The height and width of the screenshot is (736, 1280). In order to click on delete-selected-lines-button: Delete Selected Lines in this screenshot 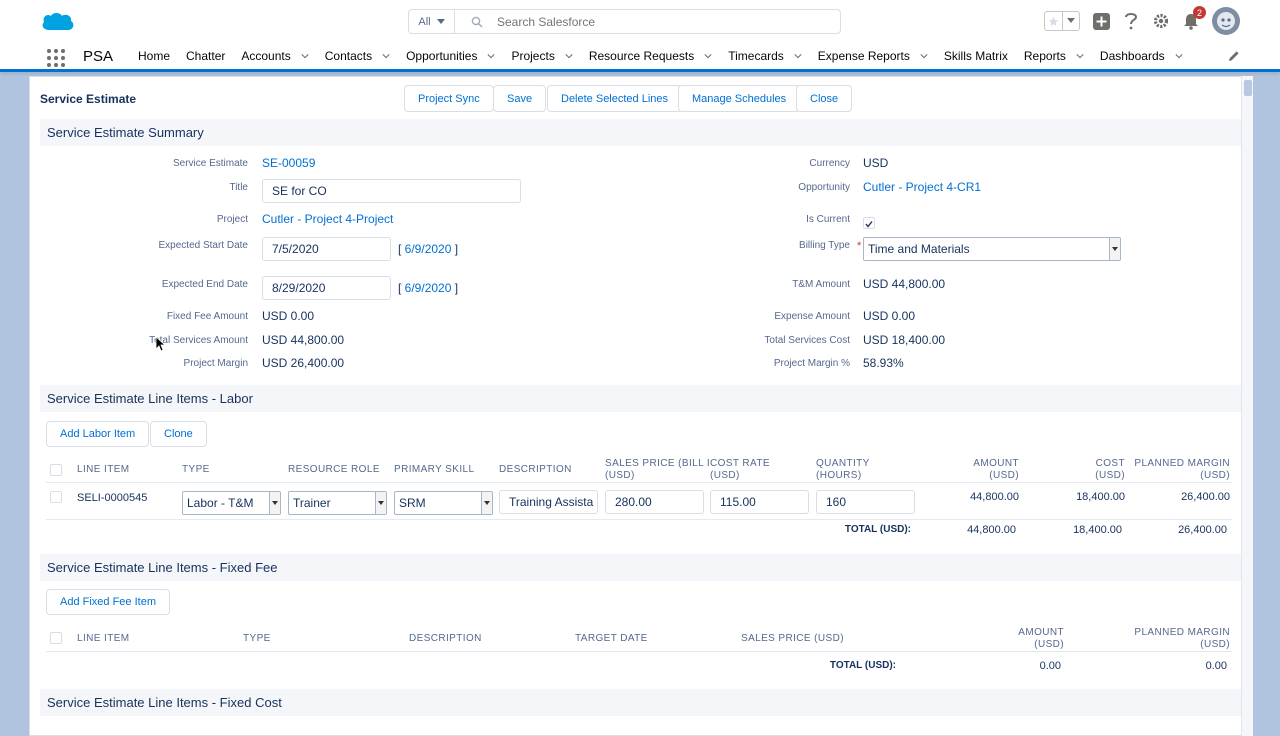, I will do `click(615, 98)`.